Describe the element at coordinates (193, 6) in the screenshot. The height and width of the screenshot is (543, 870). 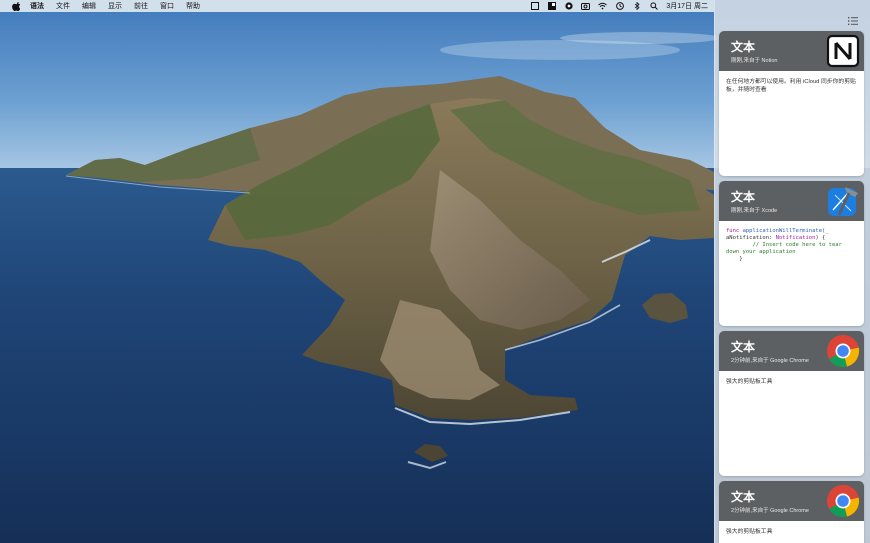
I see `menu-help: 帮助` at that location.